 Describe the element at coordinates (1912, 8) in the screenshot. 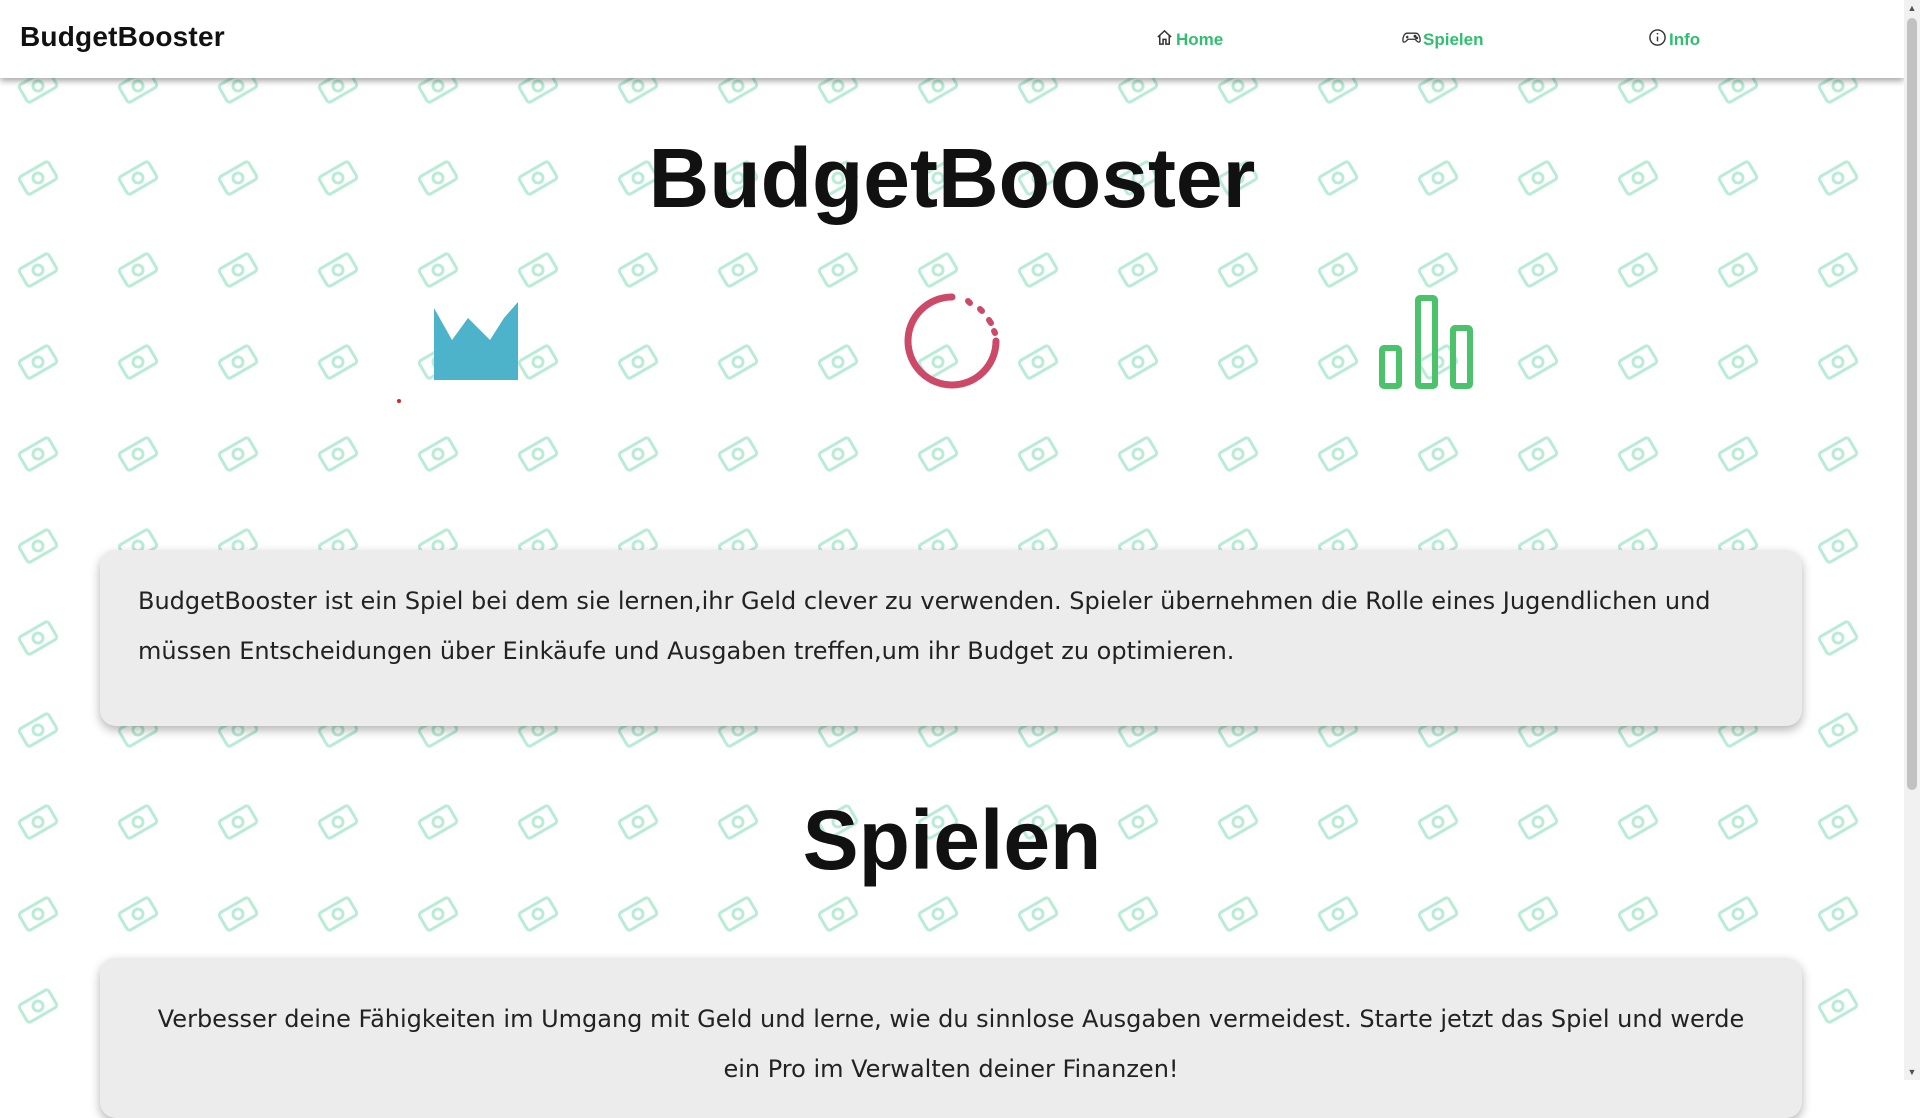

I see `scroll-up-arrow-icon: ▲` at that location.